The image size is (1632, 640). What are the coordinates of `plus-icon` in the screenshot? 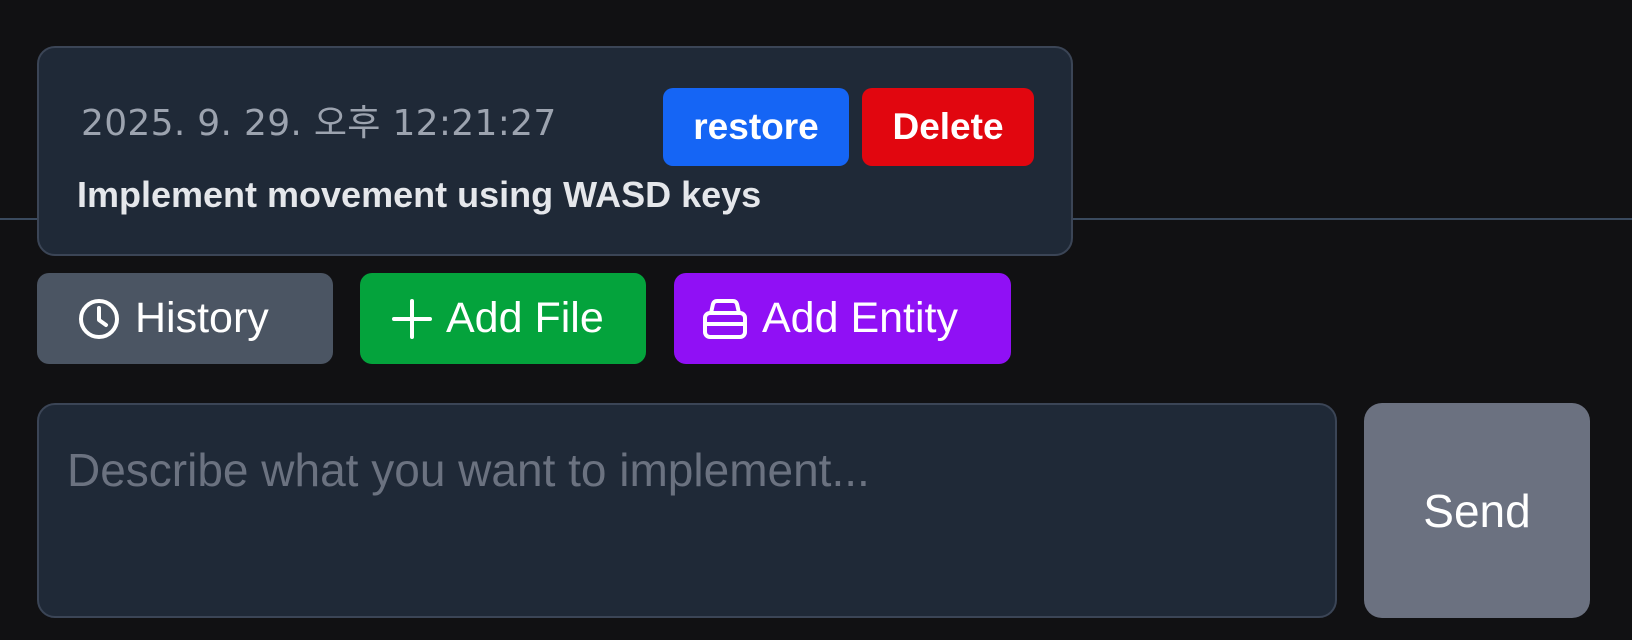 It's located at (412, 318).